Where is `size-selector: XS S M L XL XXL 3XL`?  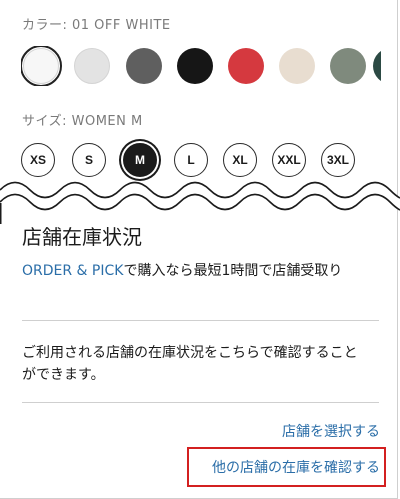
size-selector: XS S M L XL XXL 3XL is located at coordinates (206, 161).